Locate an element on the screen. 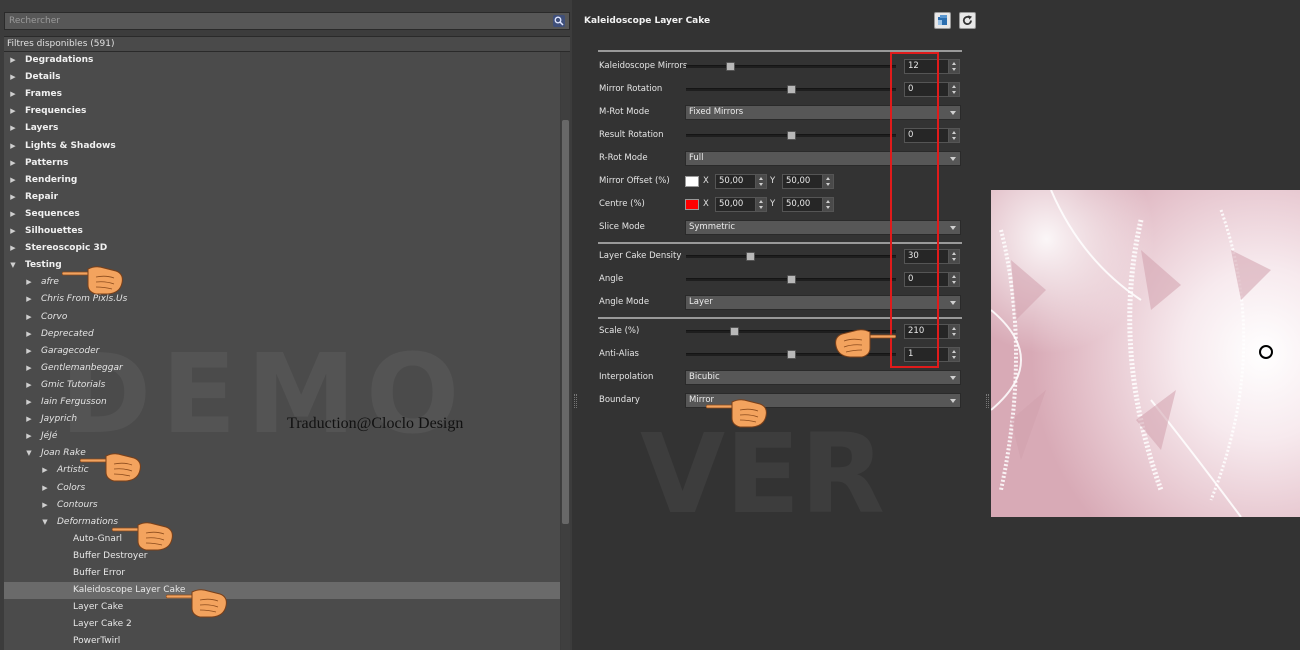 This screenshot has height=650, width=1300. tree-item-label: Layer Cake is located at coordinates (98, 607).